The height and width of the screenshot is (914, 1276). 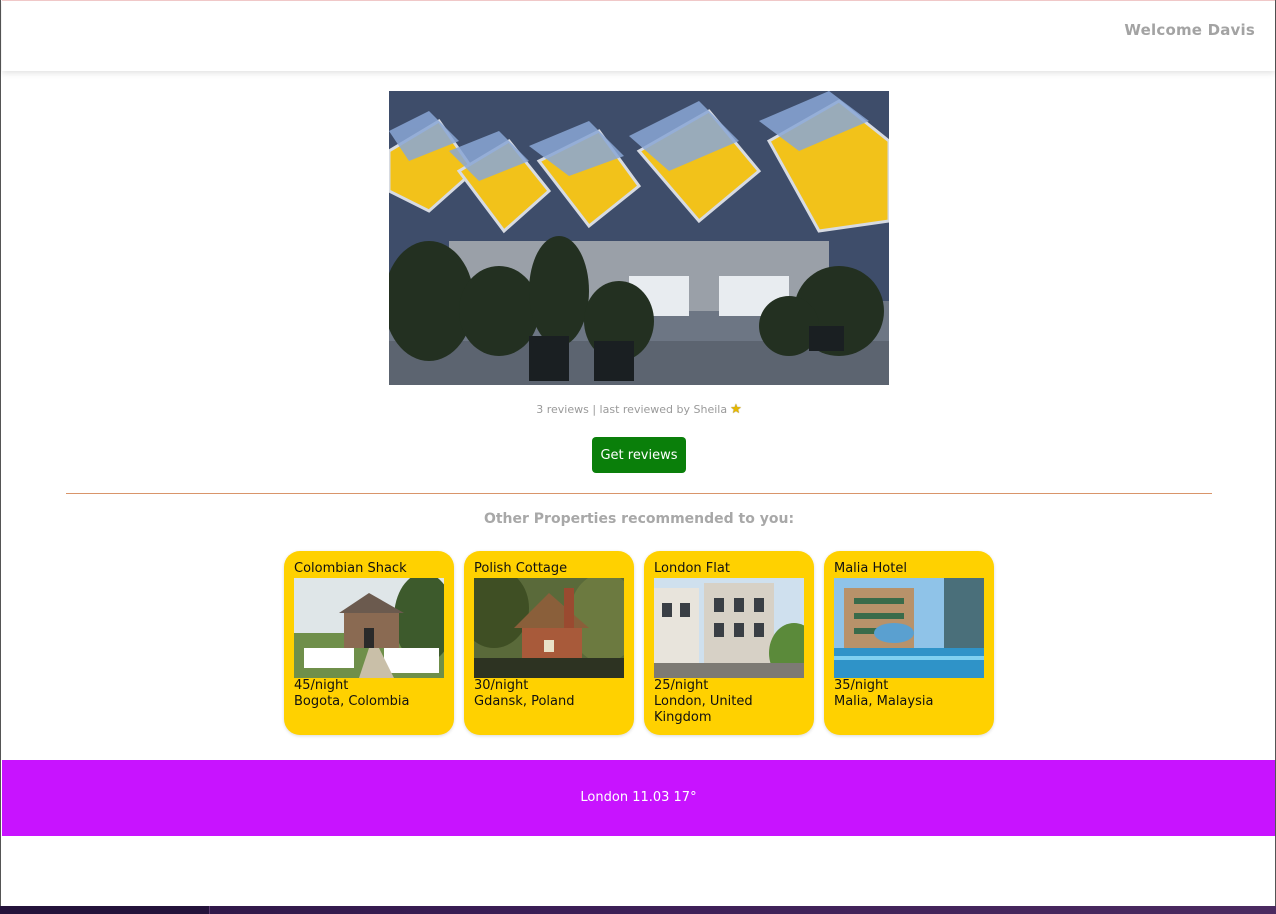 I want to click on property-card-price: 25/night, so click(x=681, y=685).